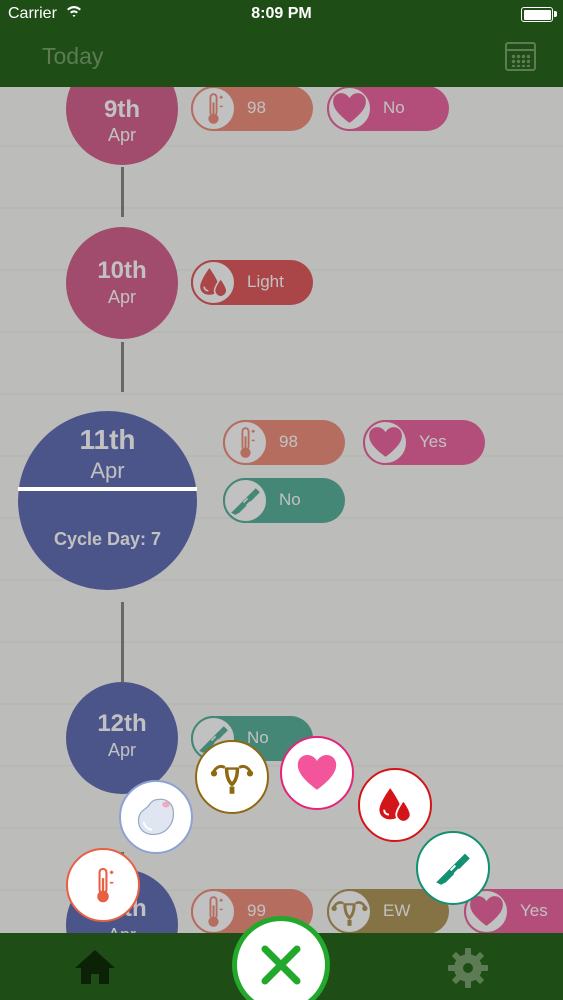 The image size is (563, 1000). I want to click on today-circle-divider, so click(107, 489).